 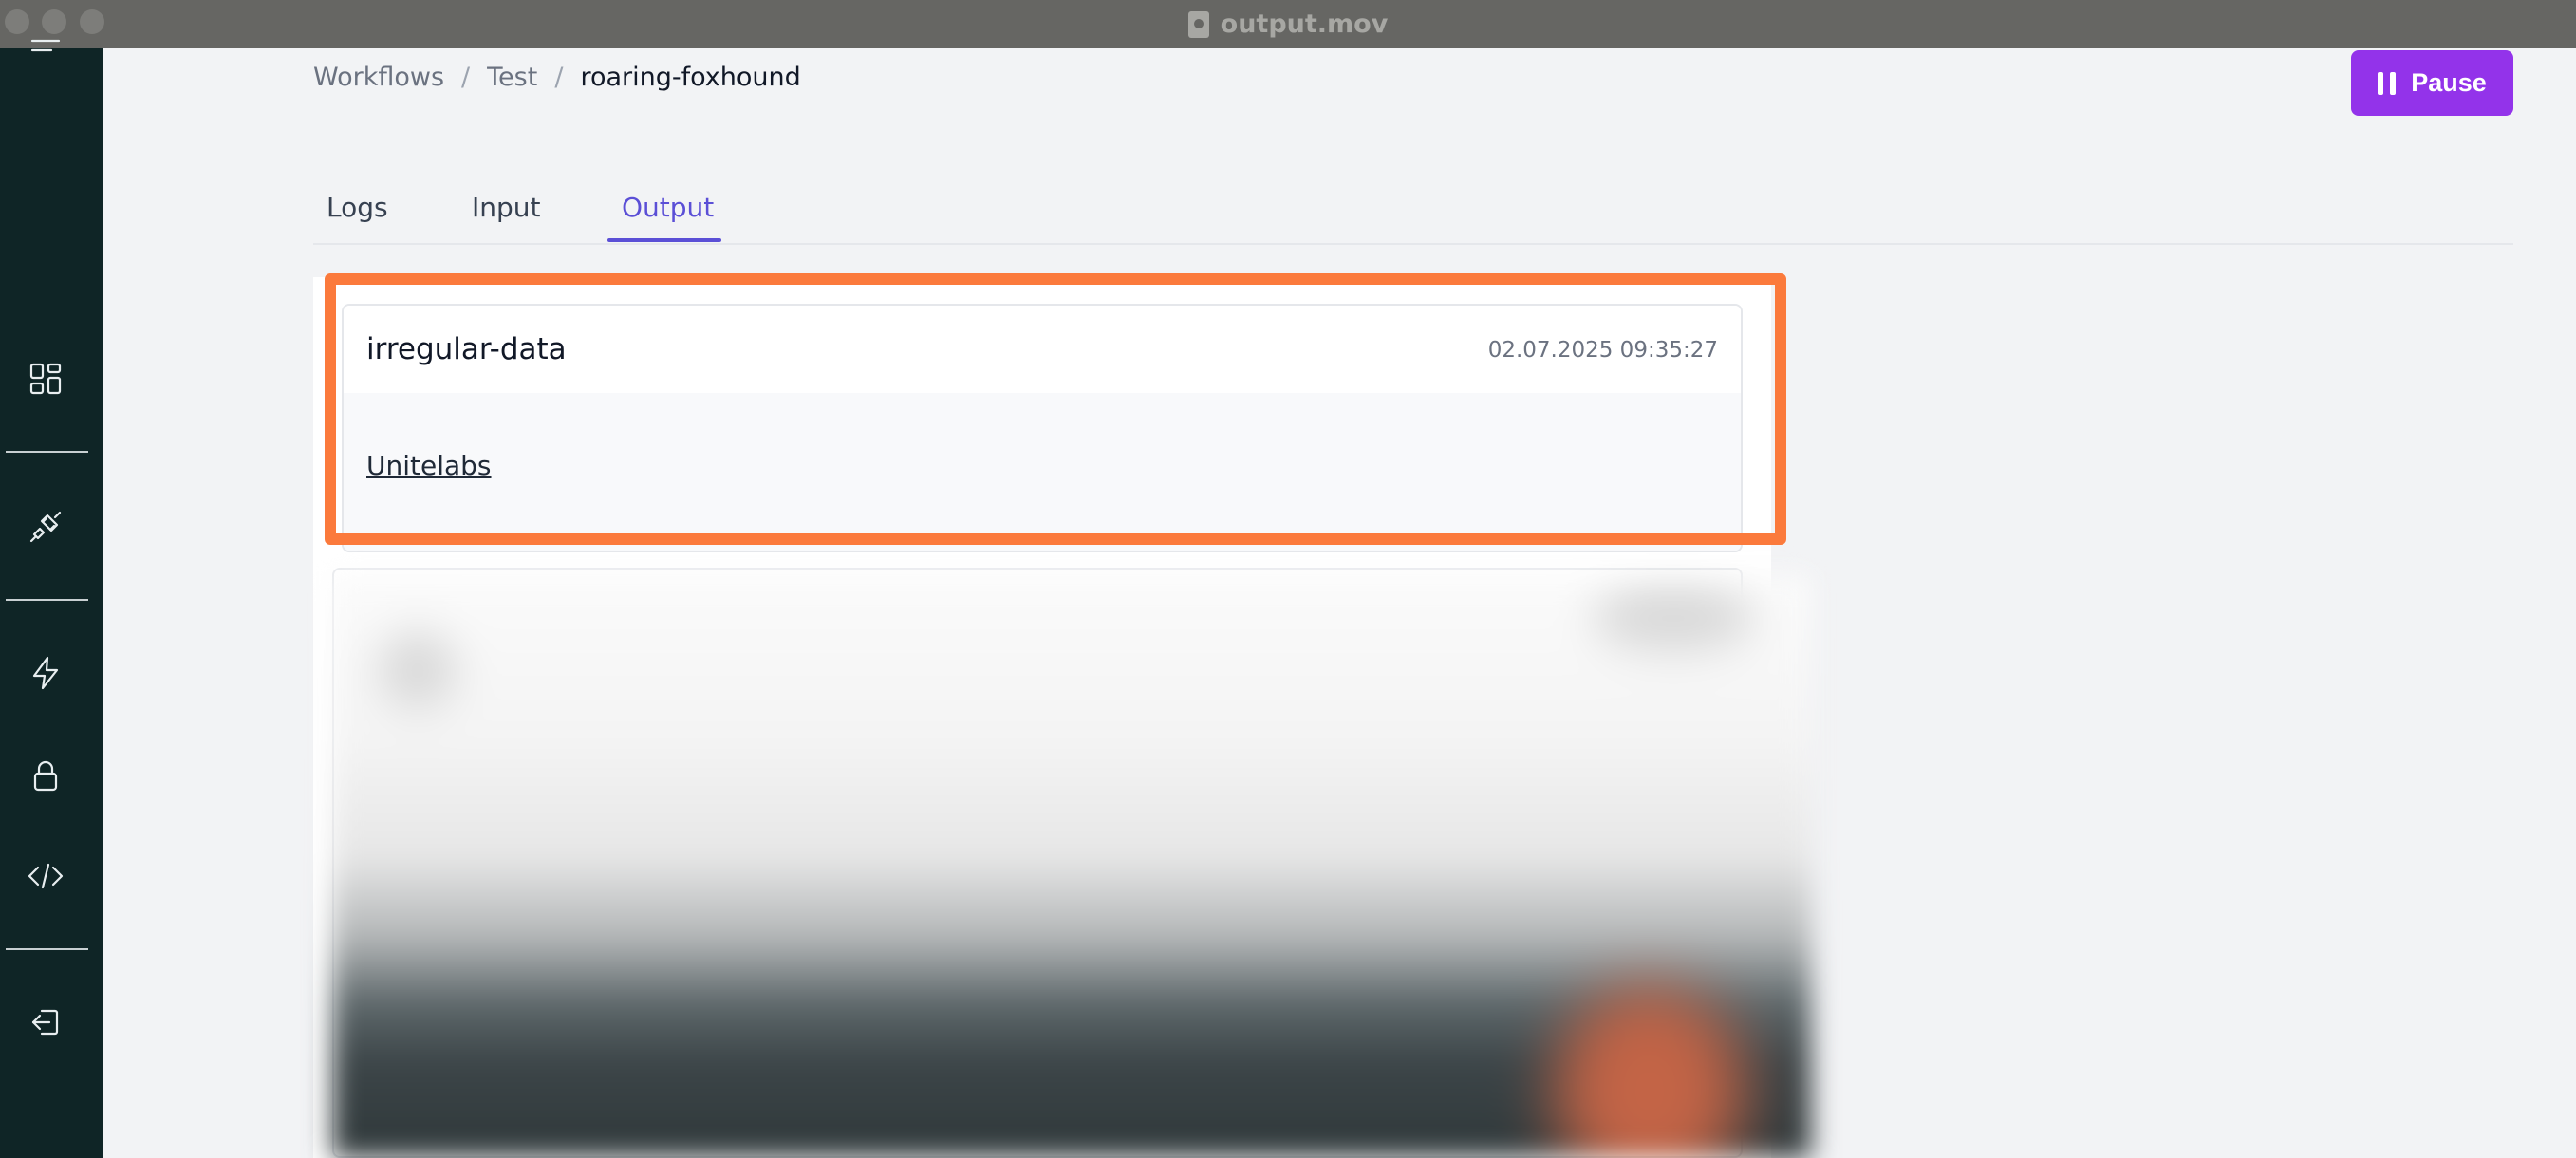 I want to click on lightning-icon, so click(x=45, y=673).